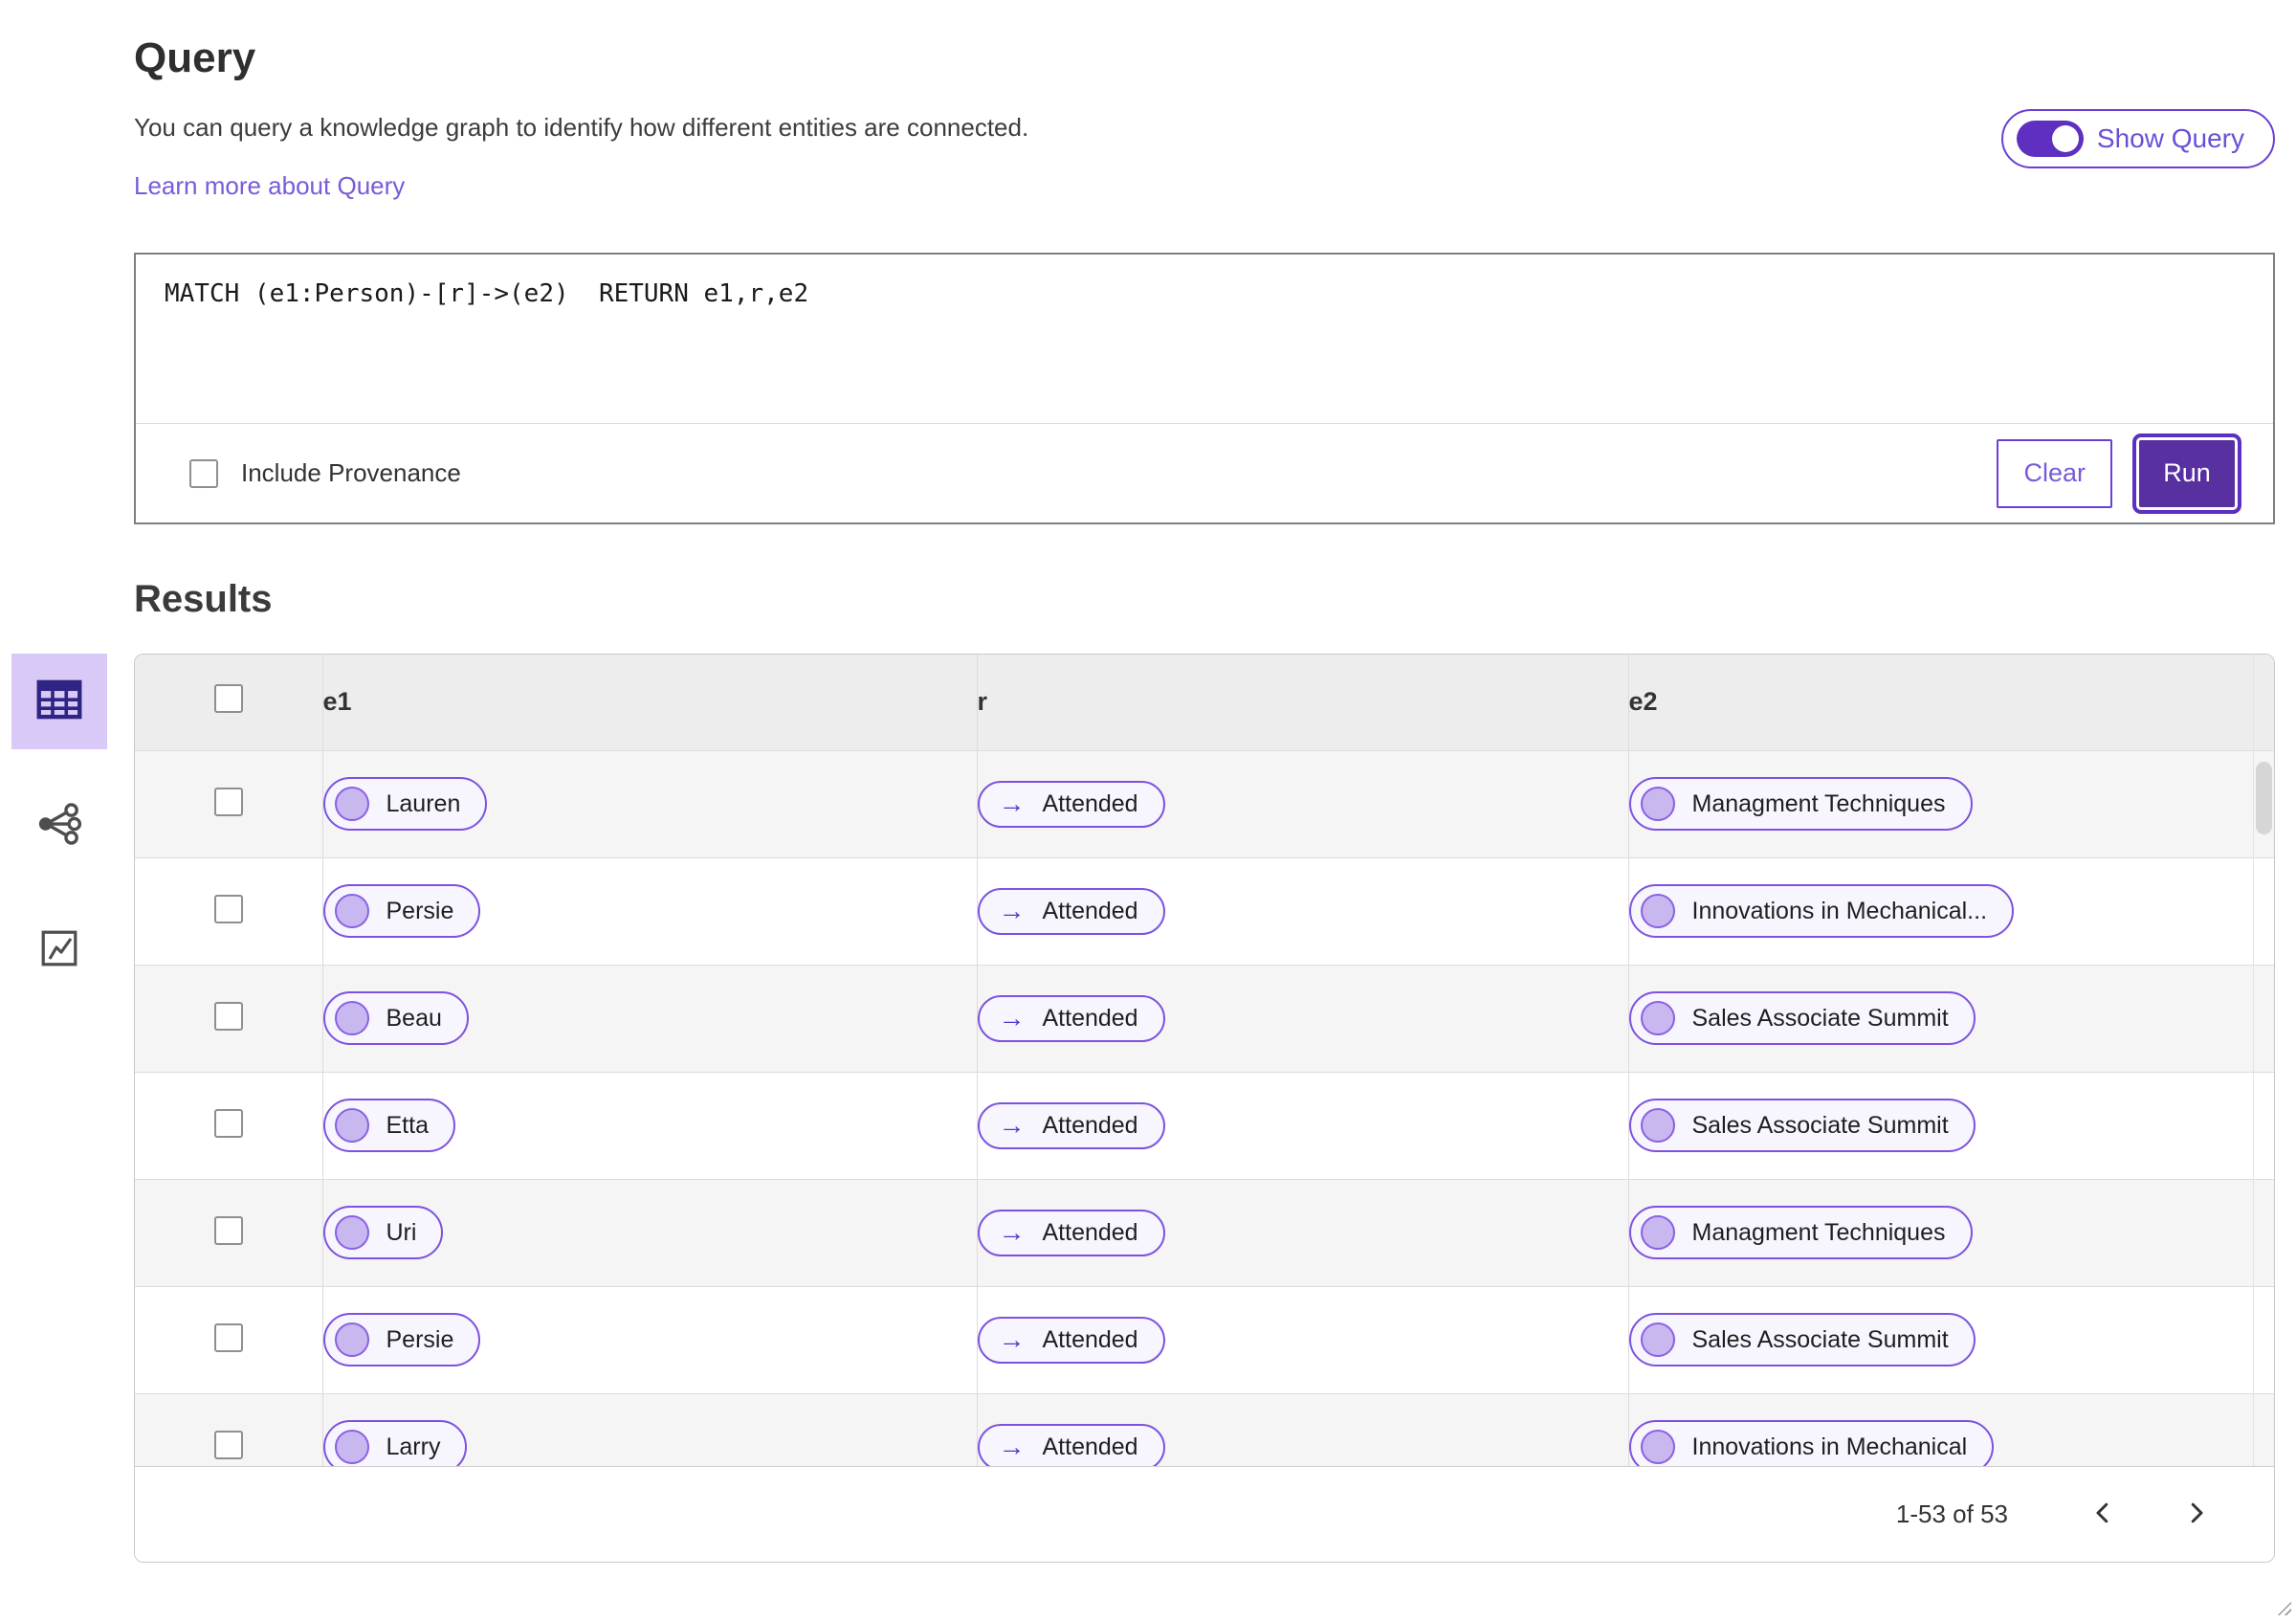  Describe the element at coordinates (2119, 474) in the screenshot. I see `toolbar-buttons: Clear Run` at that location.